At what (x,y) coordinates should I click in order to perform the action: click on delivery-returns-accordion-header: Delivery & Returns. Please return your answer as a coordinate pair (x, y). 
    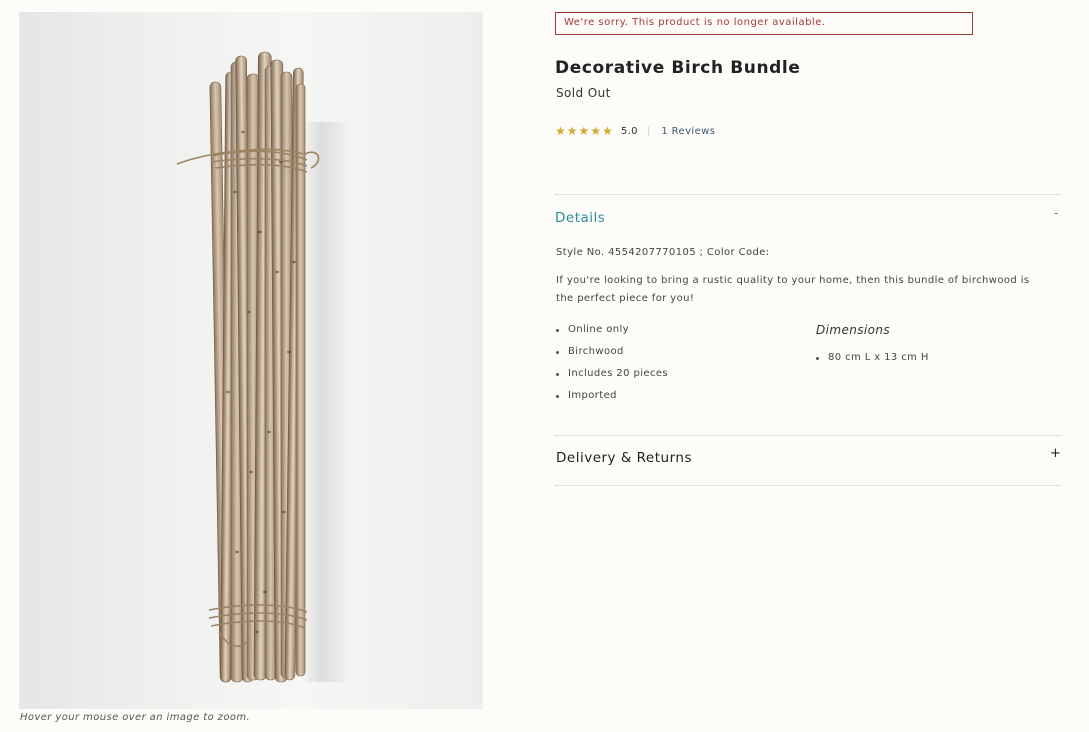
    Looking at the image, I should click on (624, 458).